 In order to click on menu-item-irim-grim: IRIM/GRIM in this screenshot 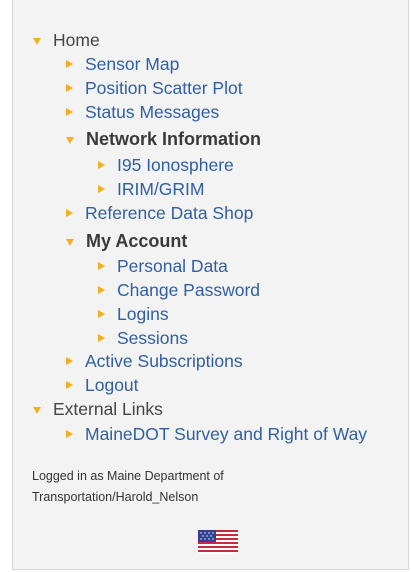, I will do `click(151, 189)`.